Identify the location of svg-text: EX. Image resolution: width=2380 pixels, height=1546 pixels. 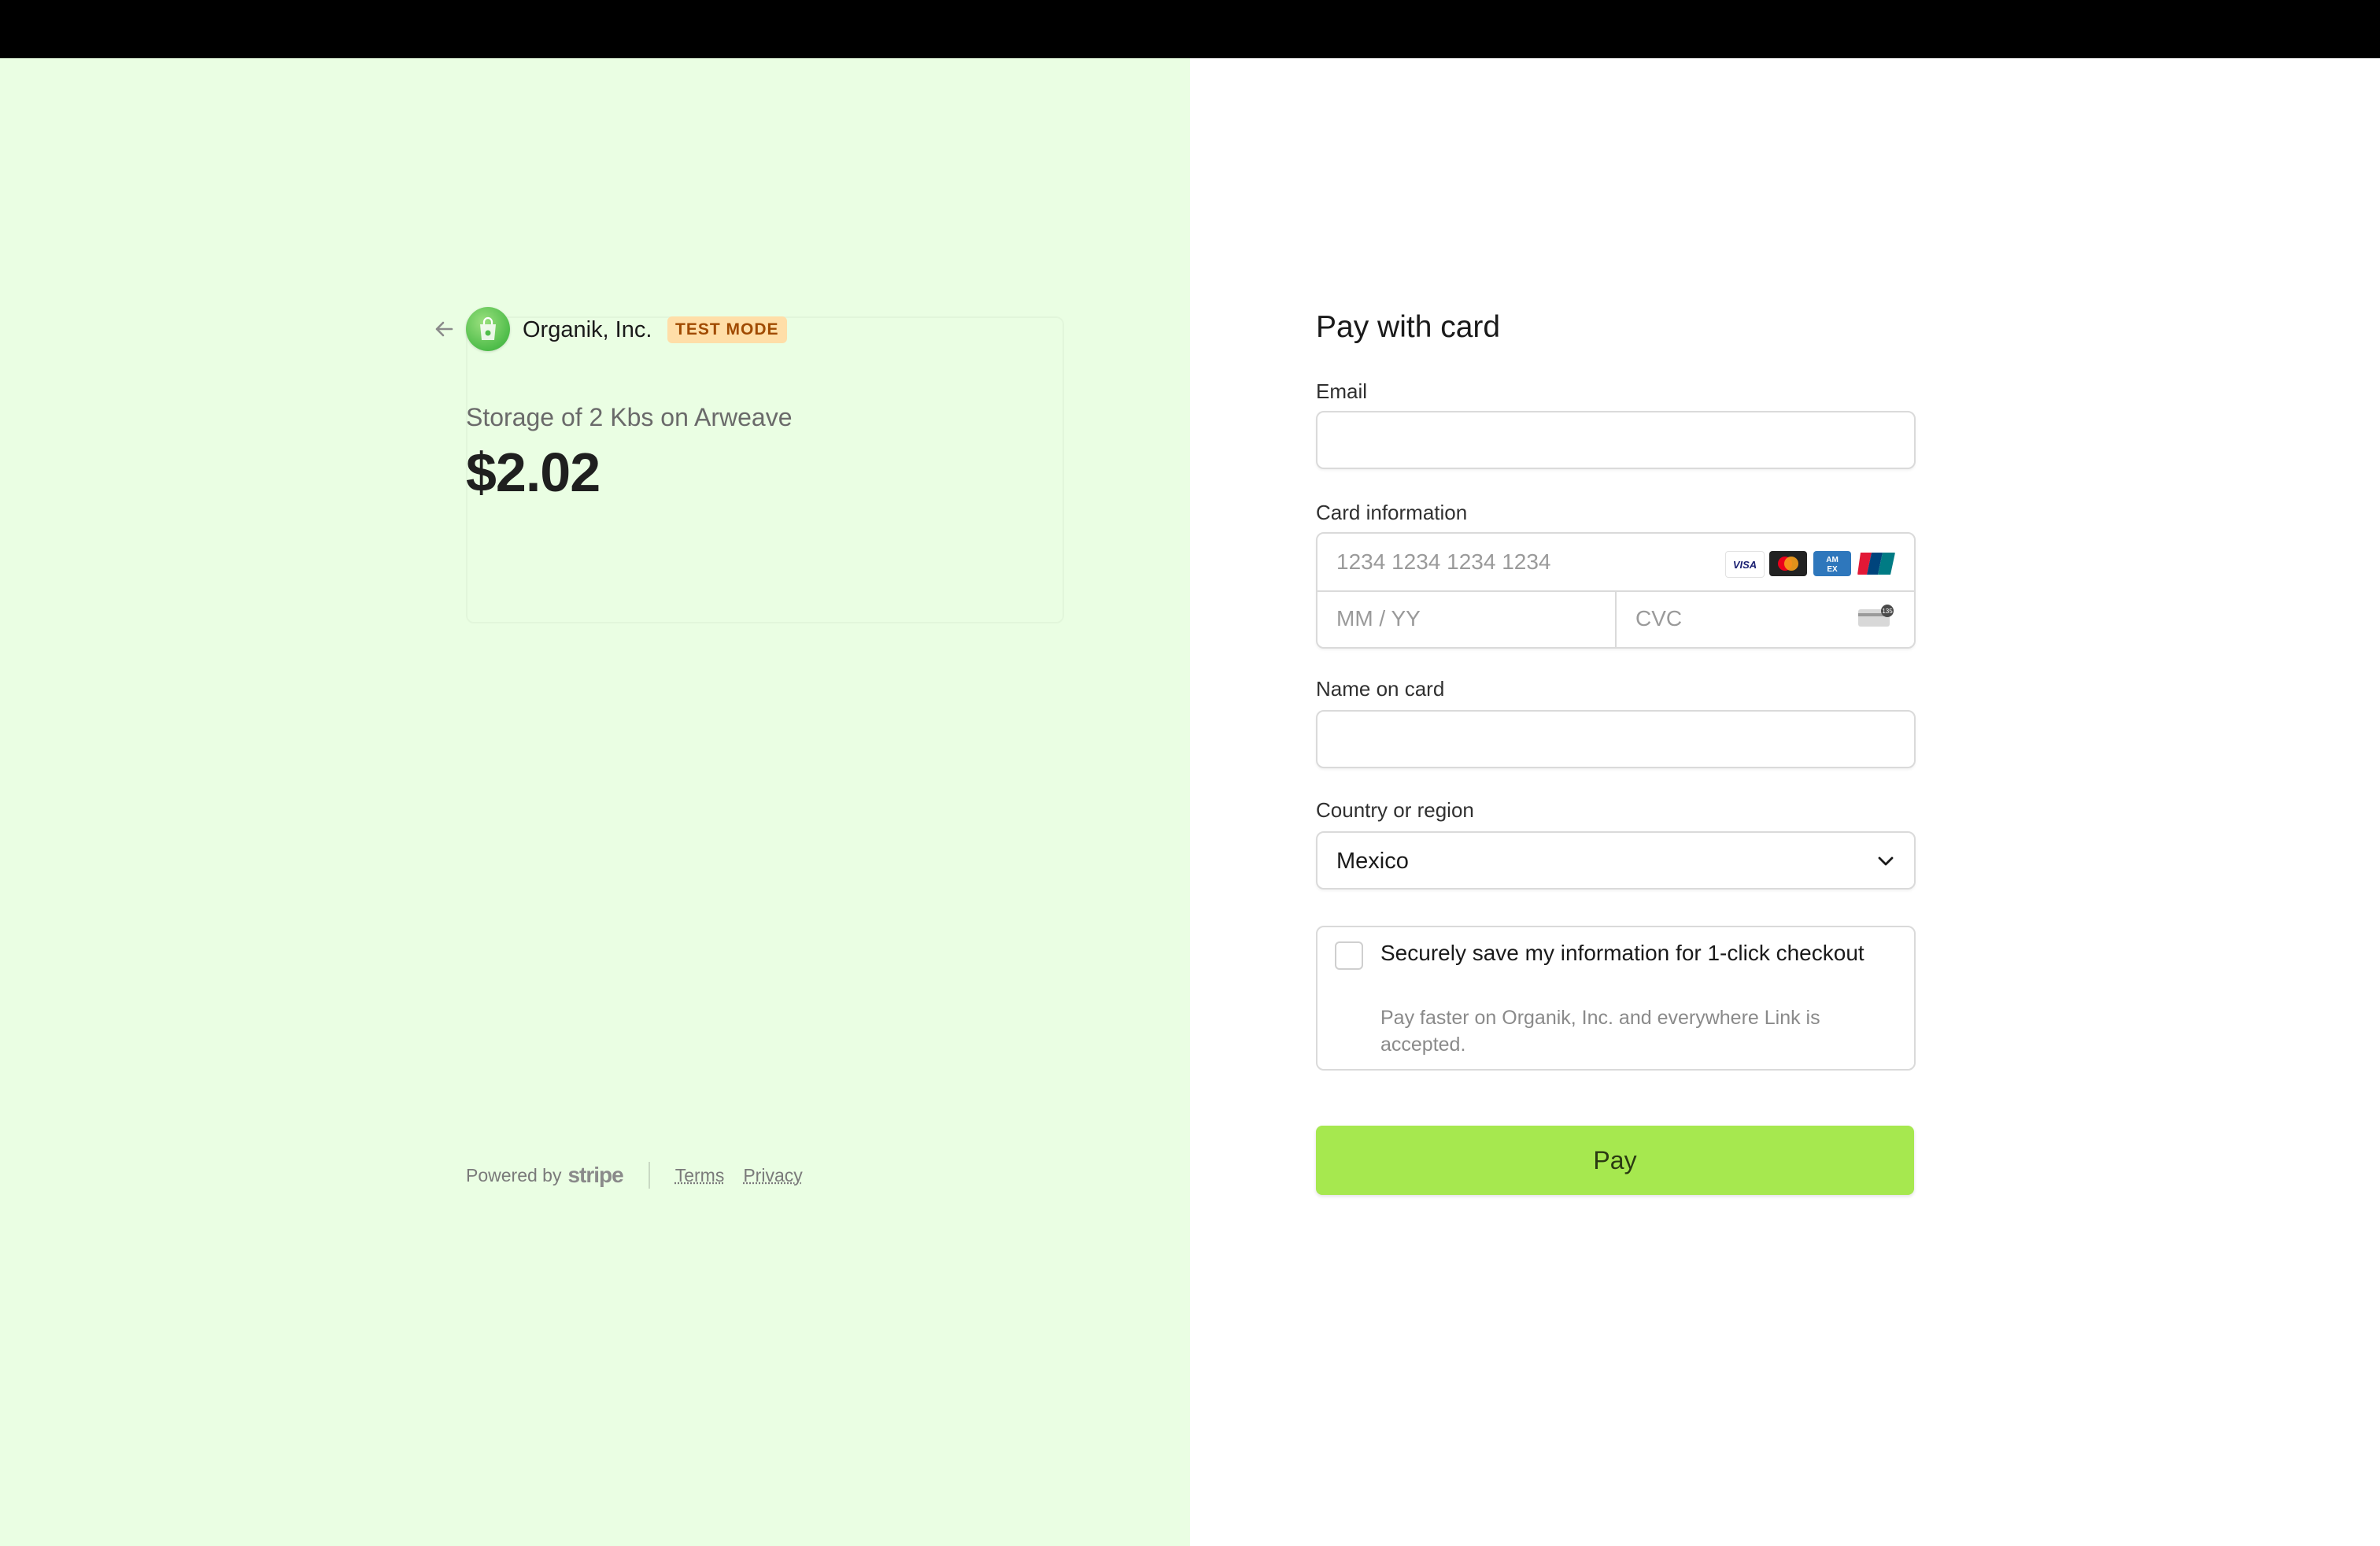
(1832, 569).